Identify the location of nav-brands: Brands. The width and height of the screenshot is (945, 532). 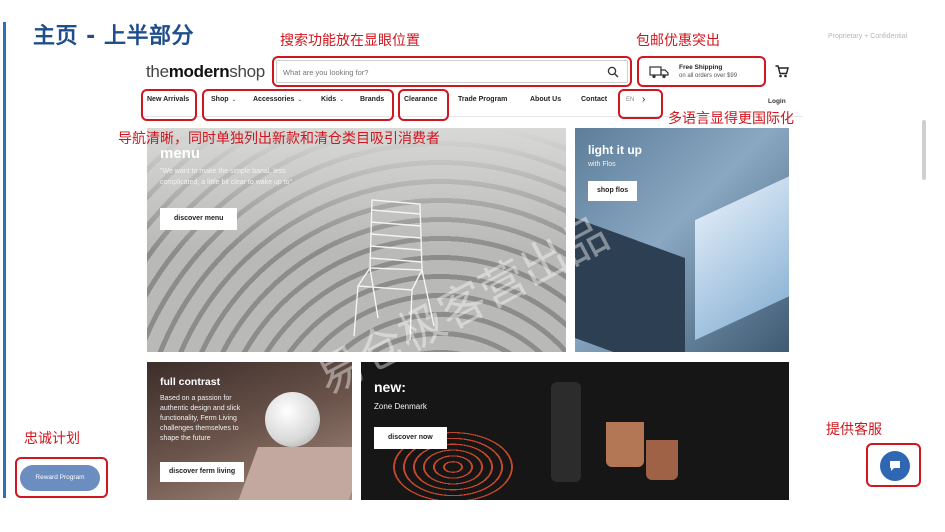
(372, 99).